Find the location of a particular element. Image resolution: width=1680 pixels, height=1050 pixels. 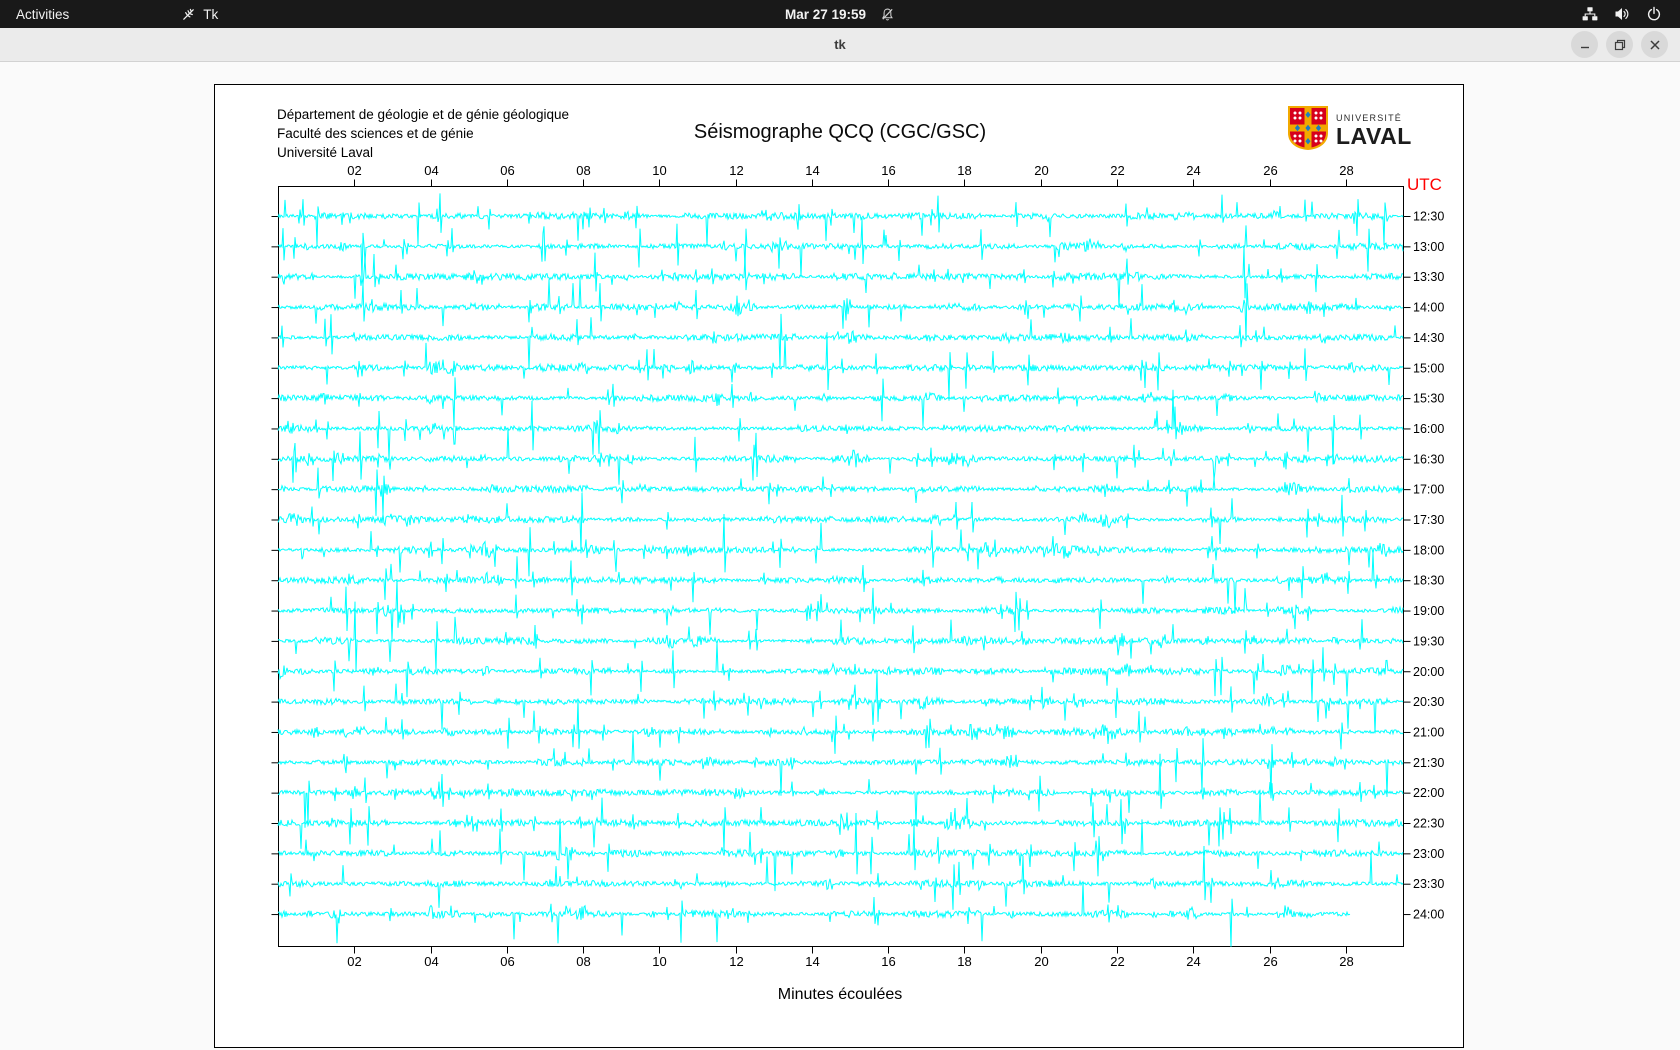

institution-line-3: Université Laval is located at coordinates (325, 152).